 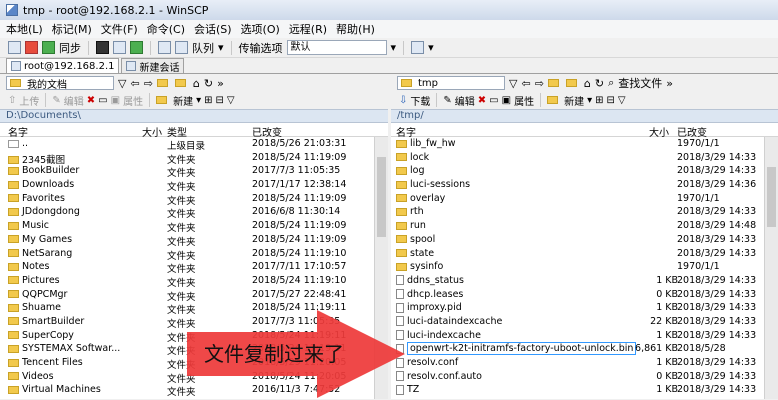 I want to click on upload-button: 上传, so click(x=29, y=100).